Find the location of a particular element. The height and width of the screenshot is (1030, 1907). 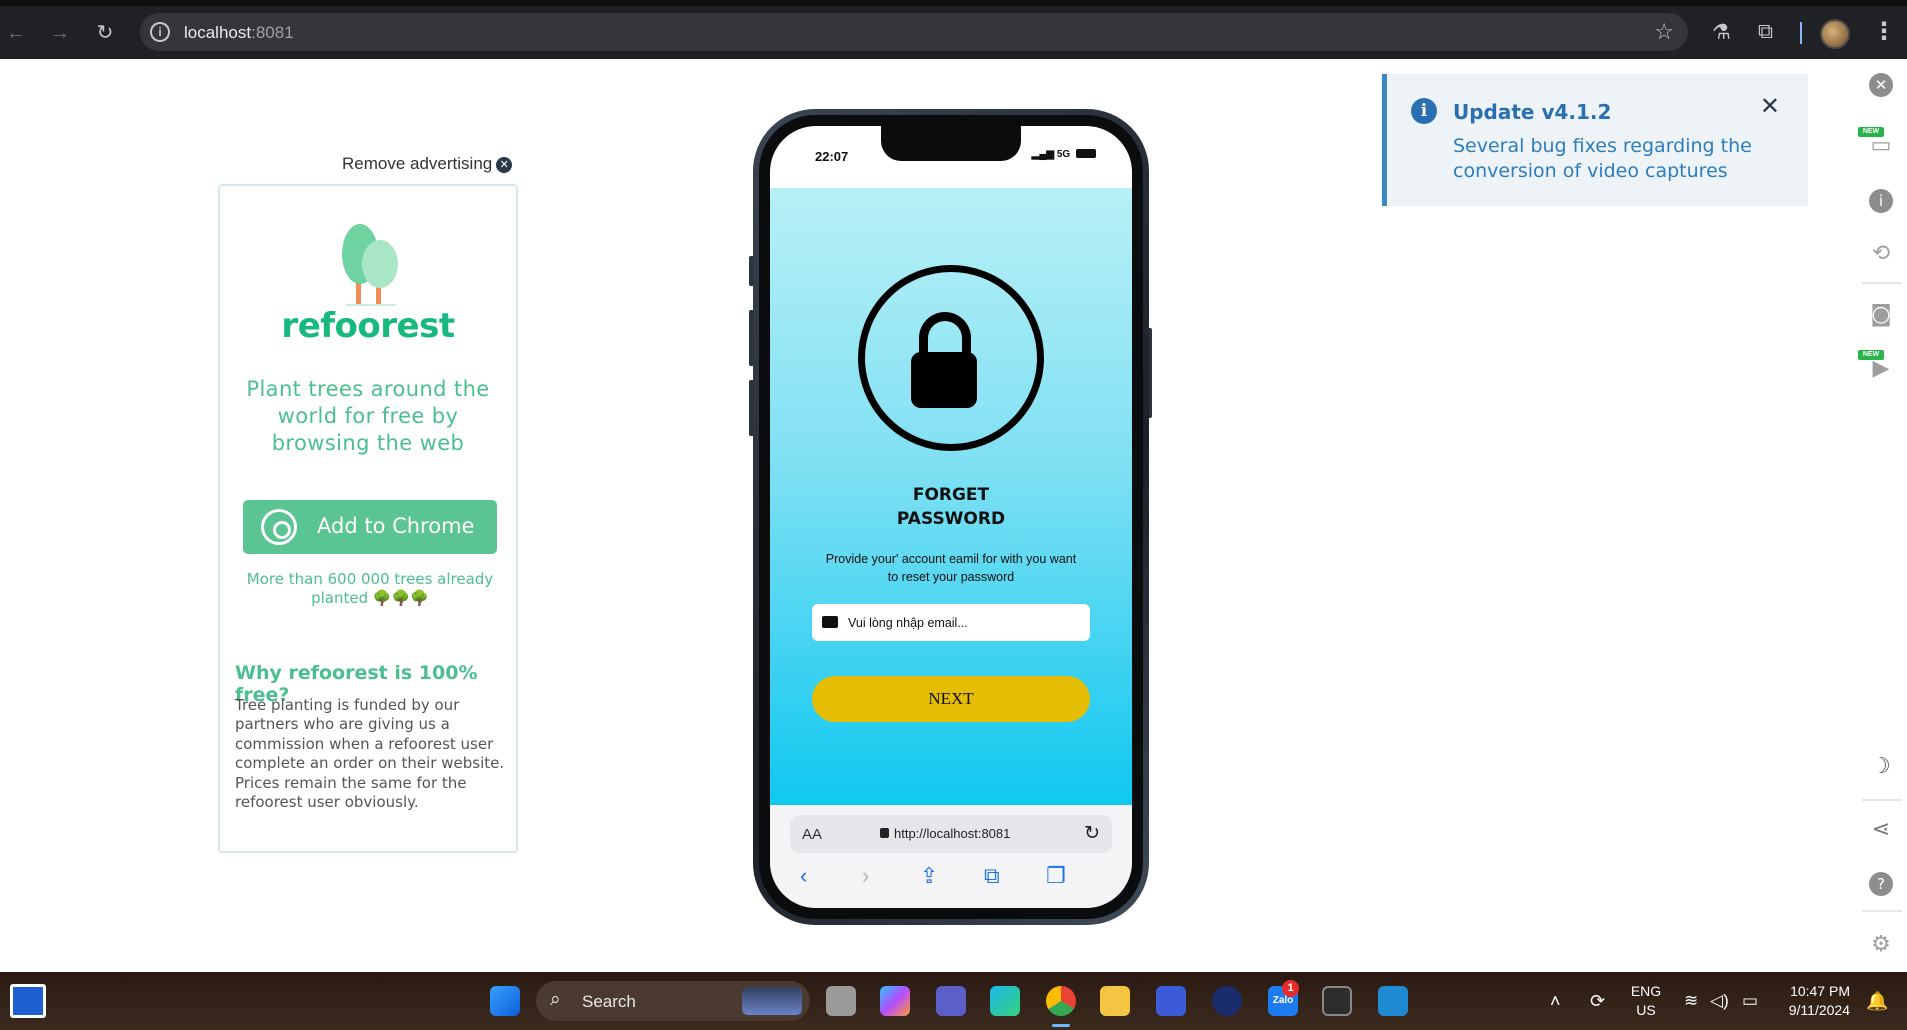

task-view-icon is located at coordinates (28, 1001).